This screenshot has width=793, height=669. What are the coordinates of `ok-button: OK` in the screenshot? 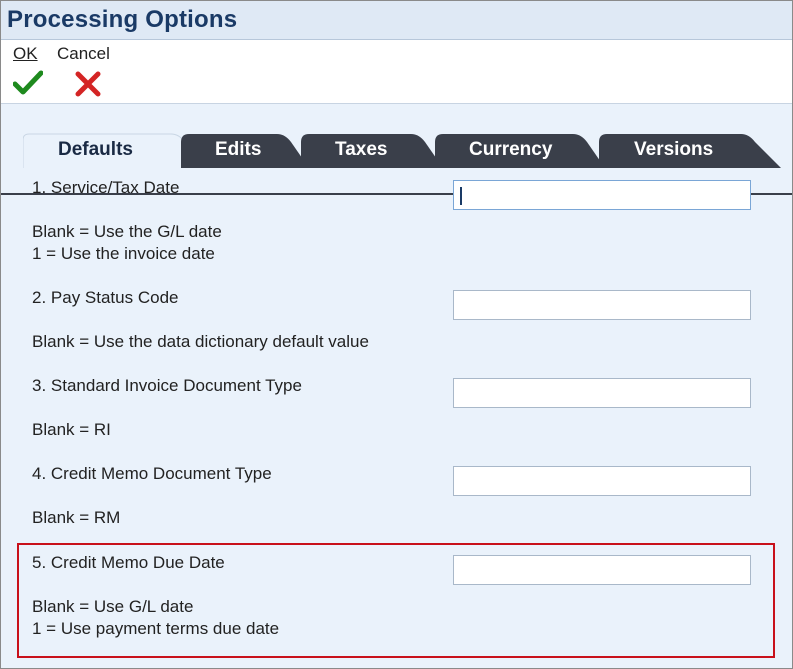 It's located at (28, 69).